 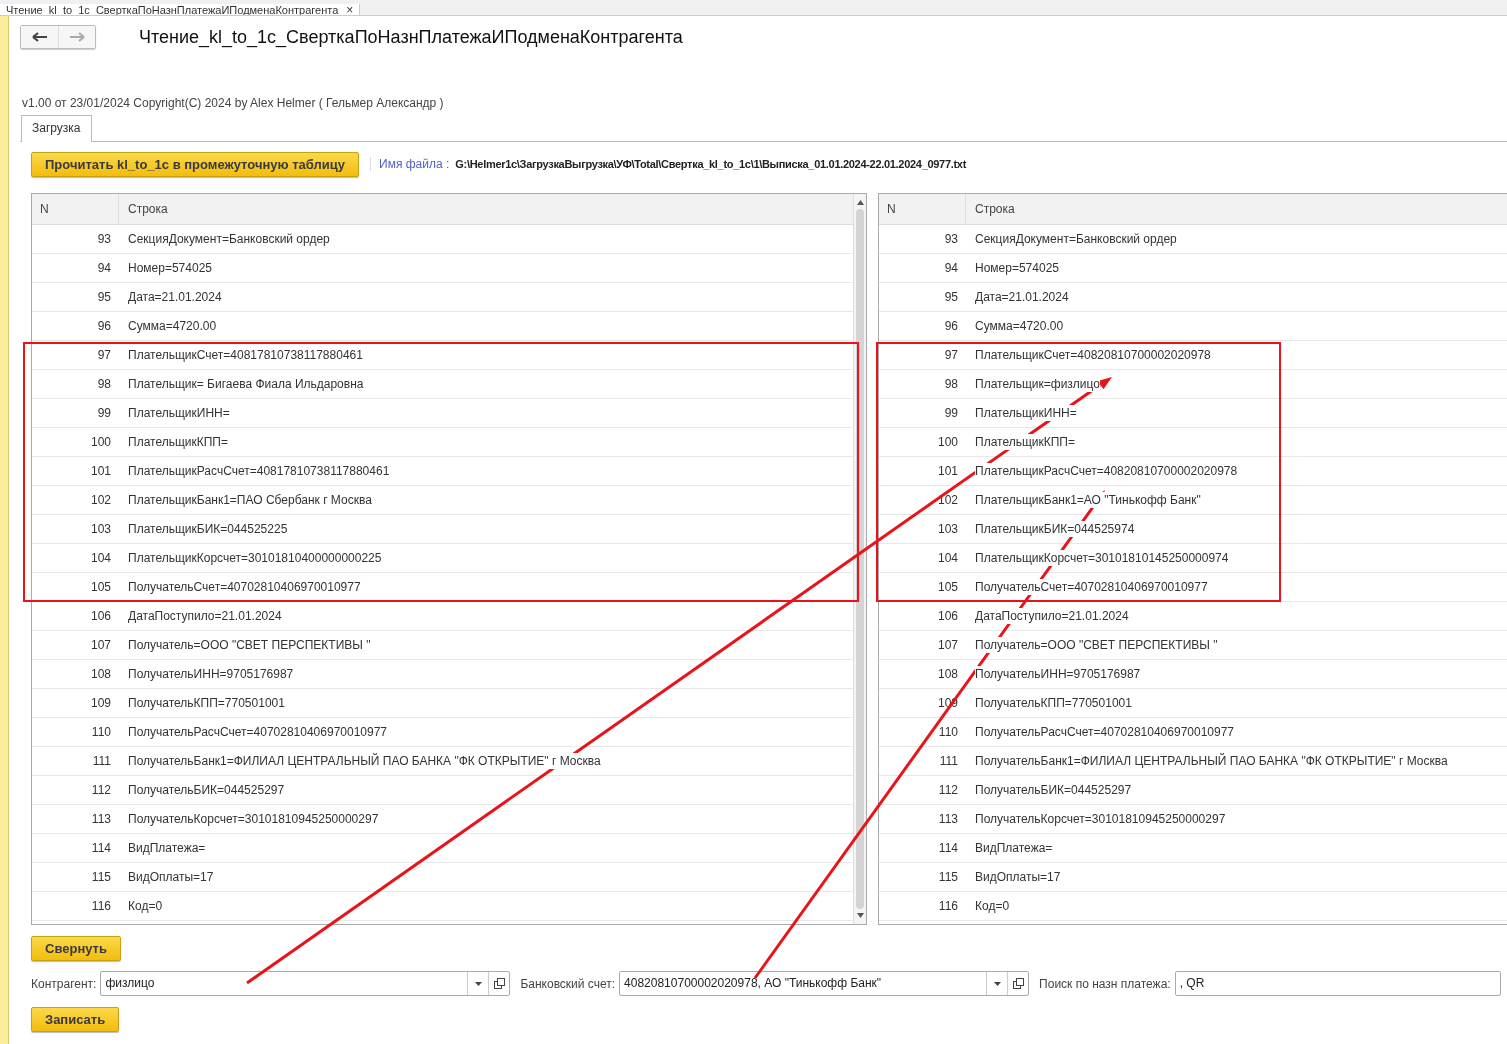 I want to click on file-path: G:\Helmer1c\ЗагрузкаВыгрузка\УФ\Total\Свертка_kl_to_1c\1\Выписка_01.01.2024-22.01.2024_0977.txt, so click(x=711, y=164).